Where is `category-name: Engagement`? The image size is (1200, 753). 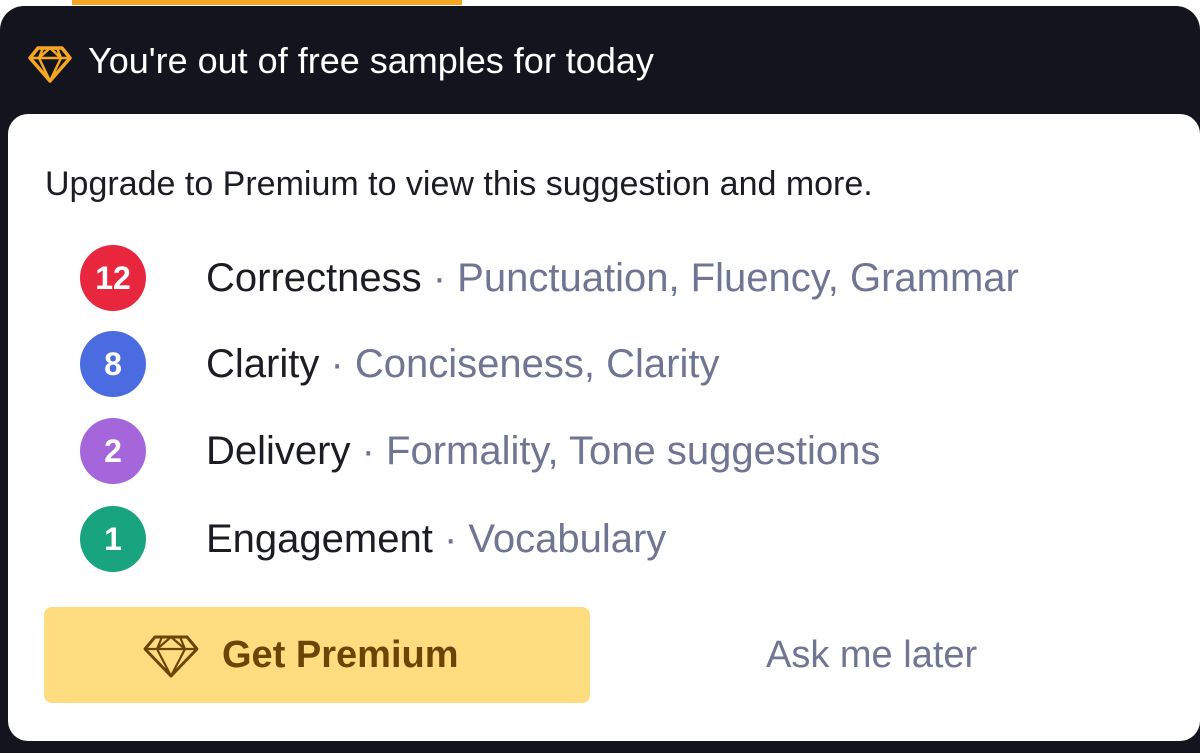 category-name: Engagement is located at coordinates (319, 539).